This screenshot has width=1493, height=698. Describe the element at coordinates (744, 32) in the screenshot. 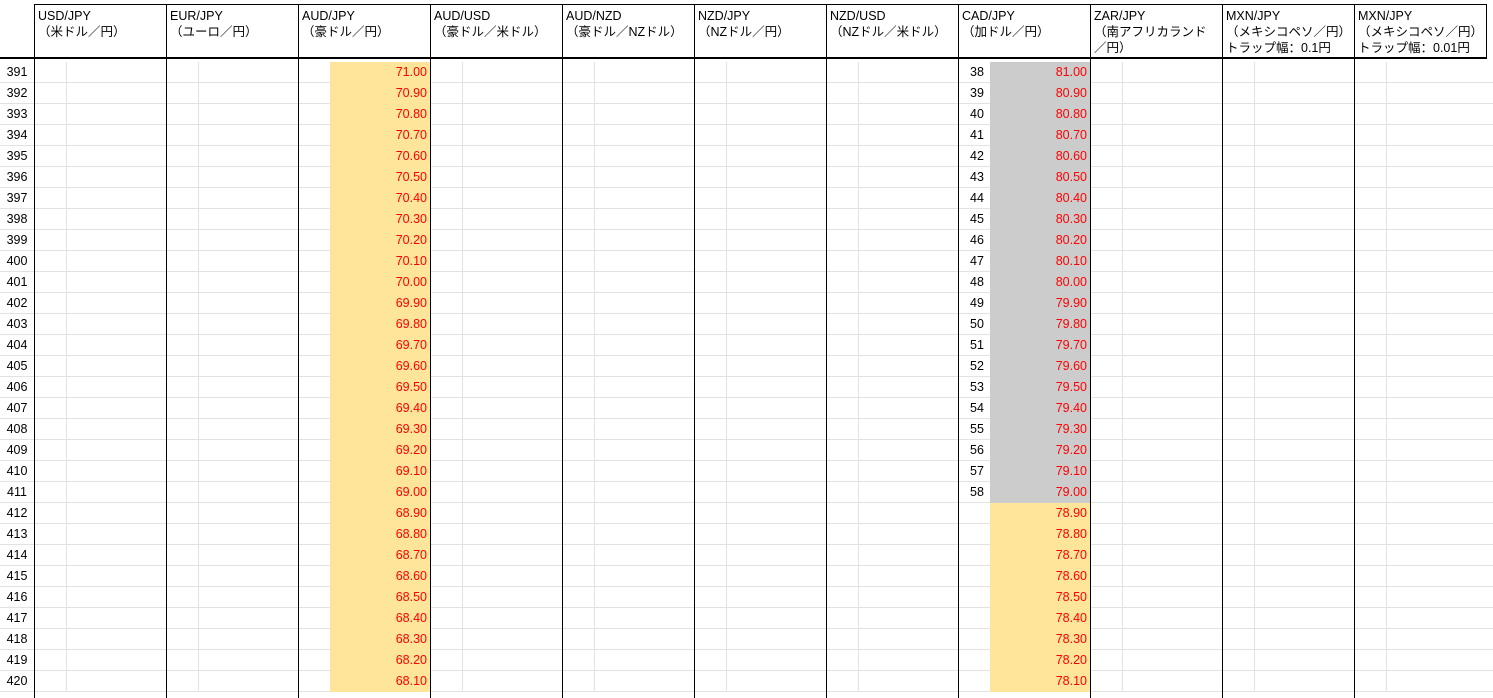

I see `header-currency-name: （NZドル／円）` at that location.